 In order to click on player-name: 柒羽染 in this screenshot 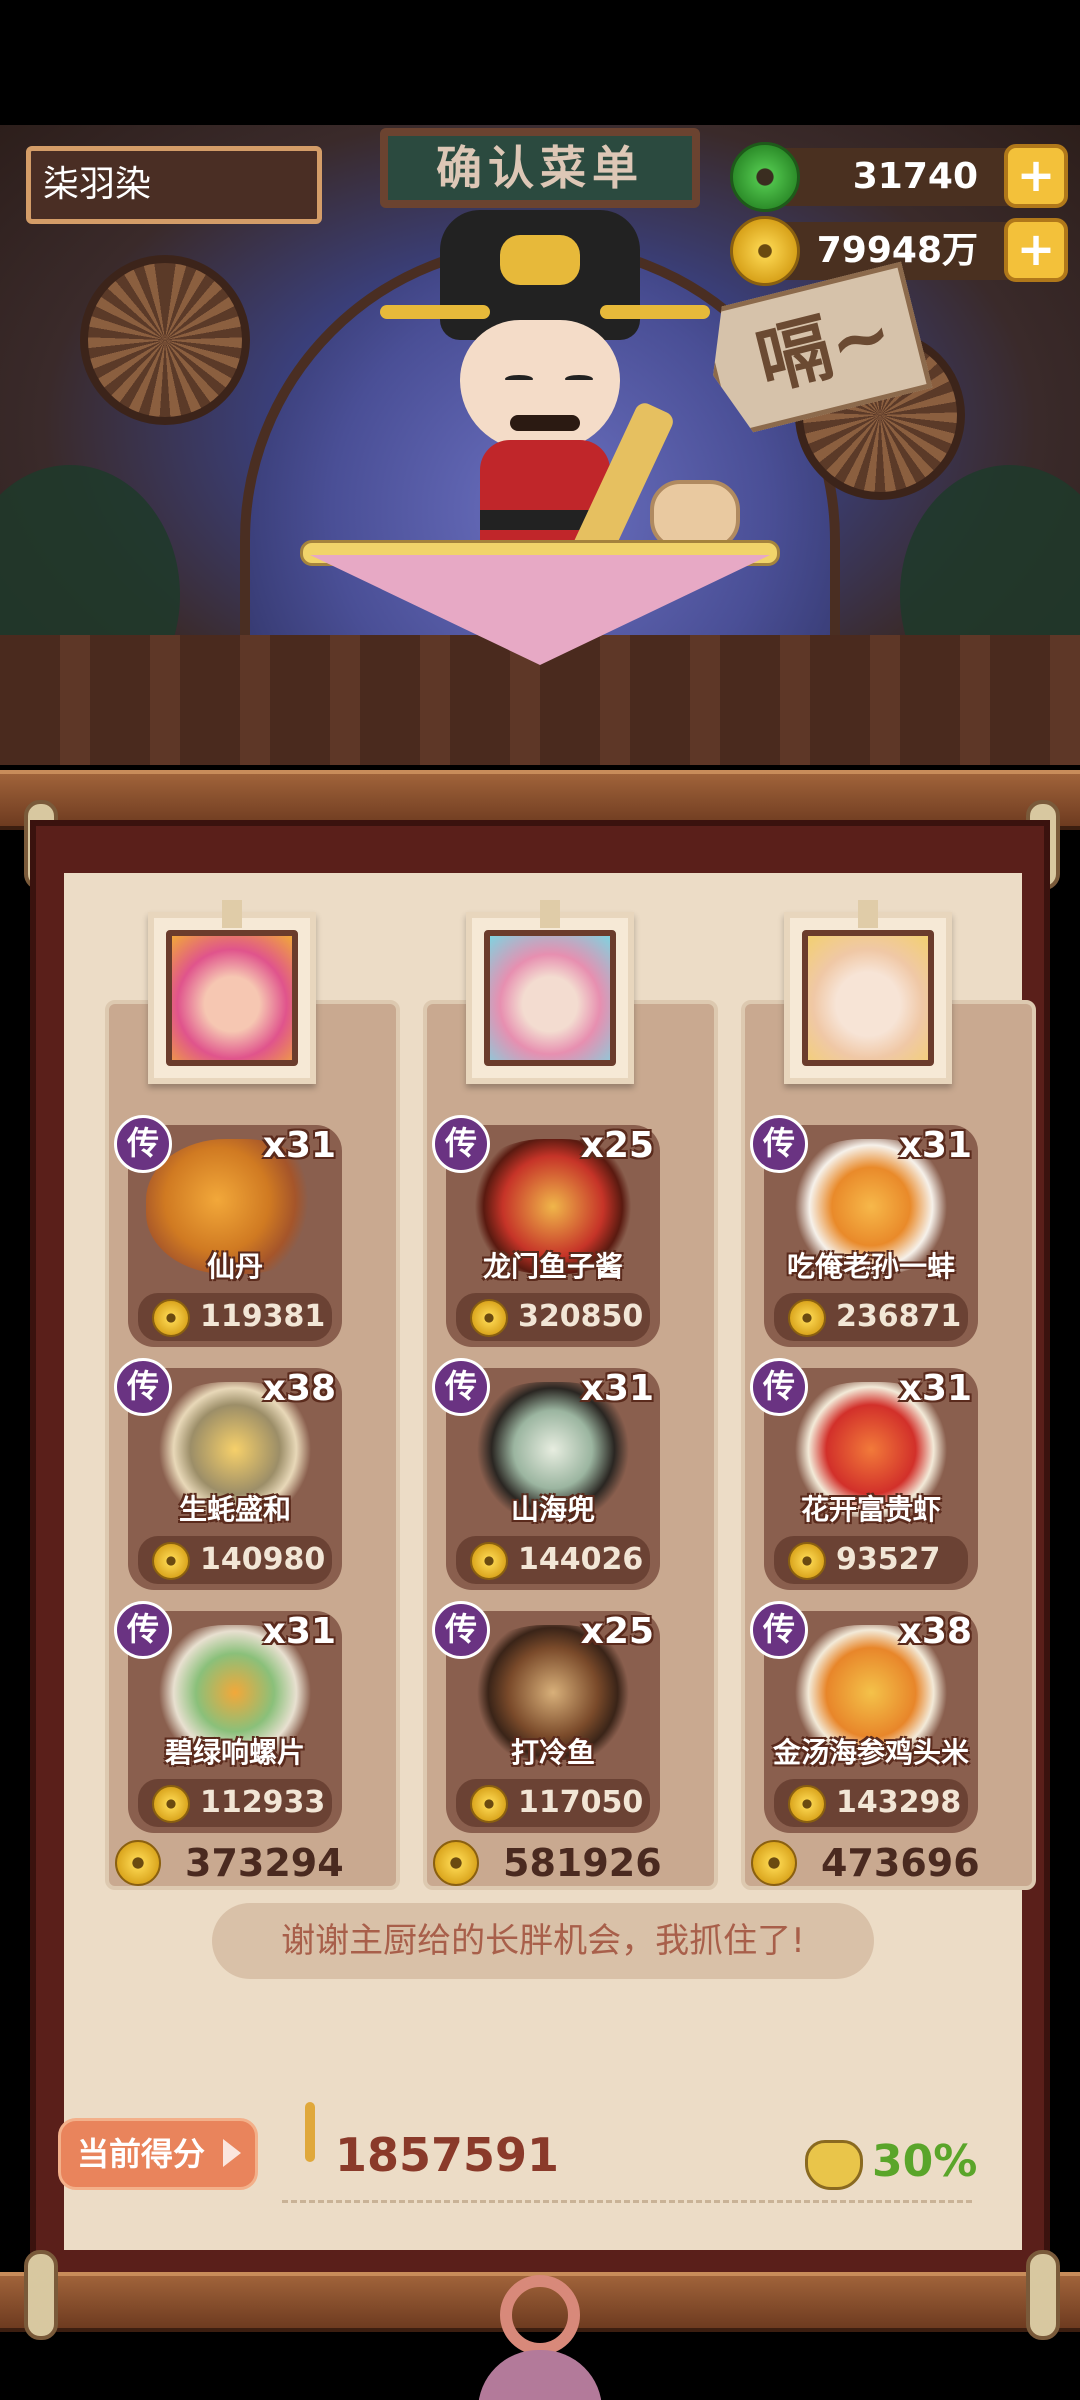, I will do `click(97, 184)`.